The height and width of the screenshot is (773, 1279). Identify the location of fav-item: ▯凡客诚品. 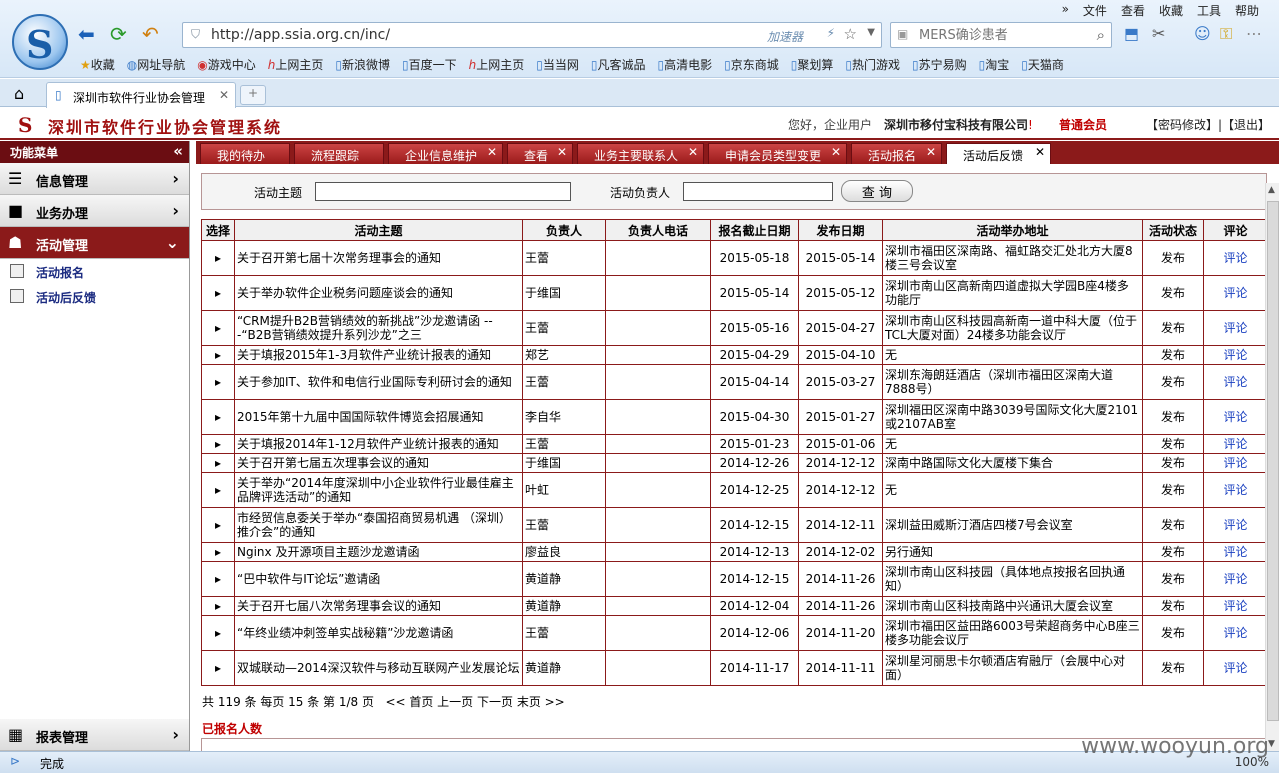
(618, 64).